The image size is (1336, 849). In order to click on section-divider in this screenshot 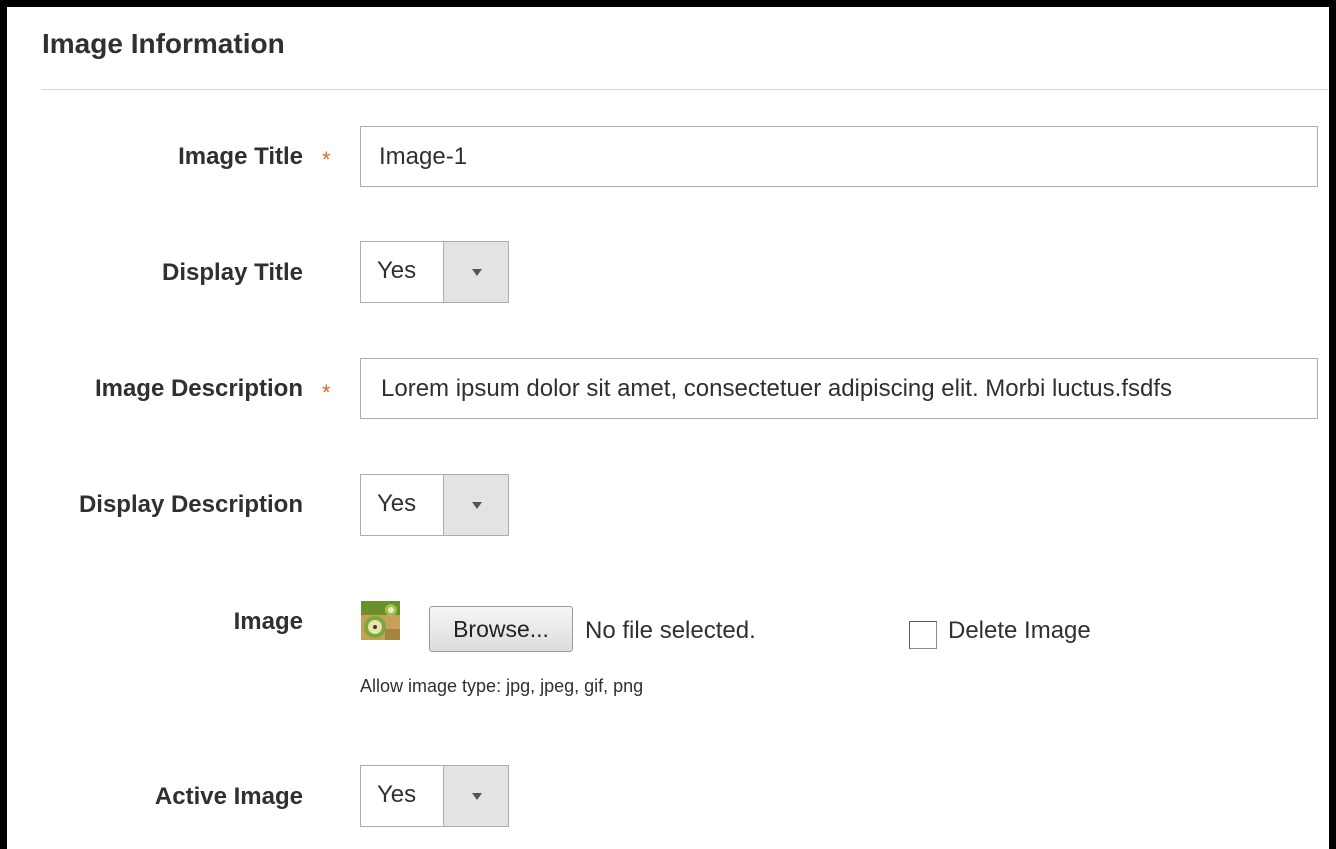, I will do `click(685, 89)`.